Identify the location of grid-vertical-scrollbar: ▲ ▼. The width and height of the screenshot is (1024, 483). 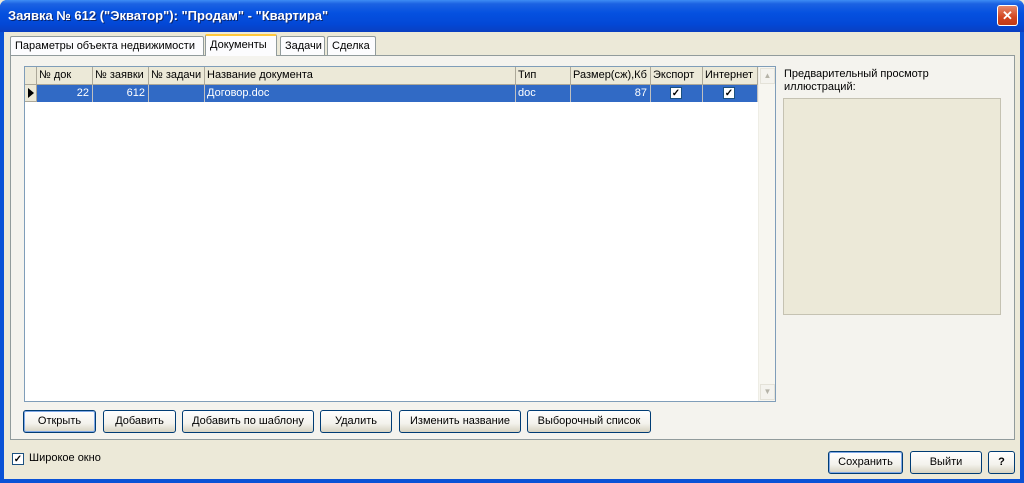
(766, 234).